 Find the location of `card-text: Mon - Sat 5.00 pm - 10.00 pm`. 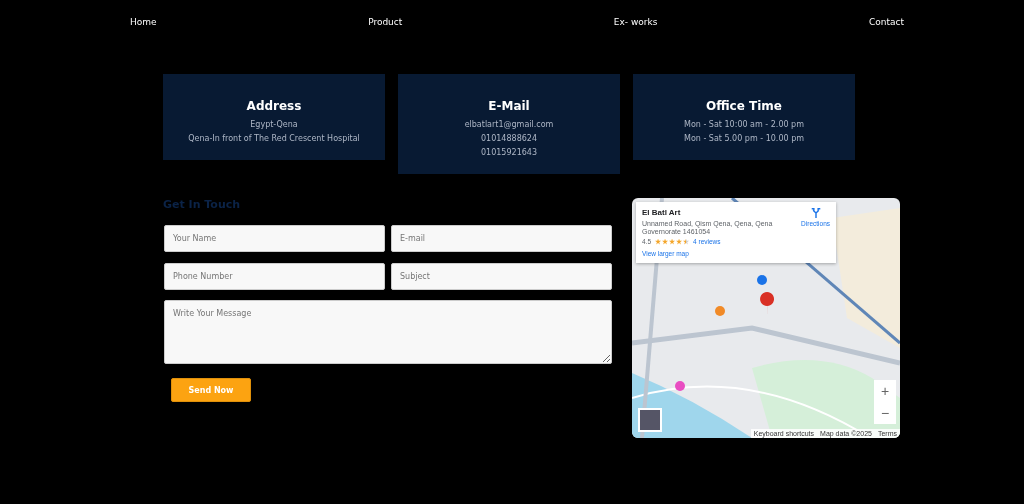

card-text: Mon - Sat 5.00 pm - 10.00 pm is located at coordinates (744, 139).